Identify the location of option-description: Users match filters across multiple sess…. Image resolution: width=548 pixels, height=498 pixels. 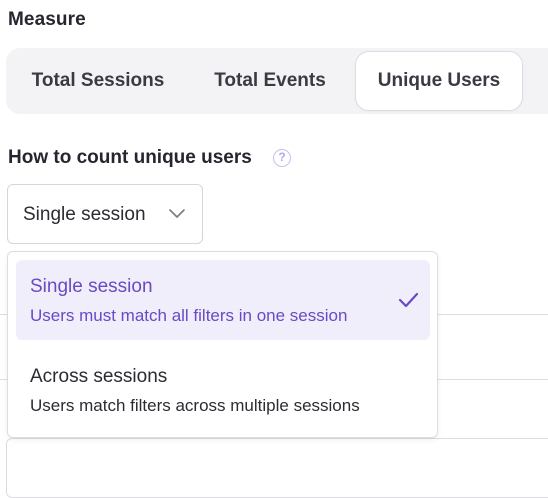
(195, 405).